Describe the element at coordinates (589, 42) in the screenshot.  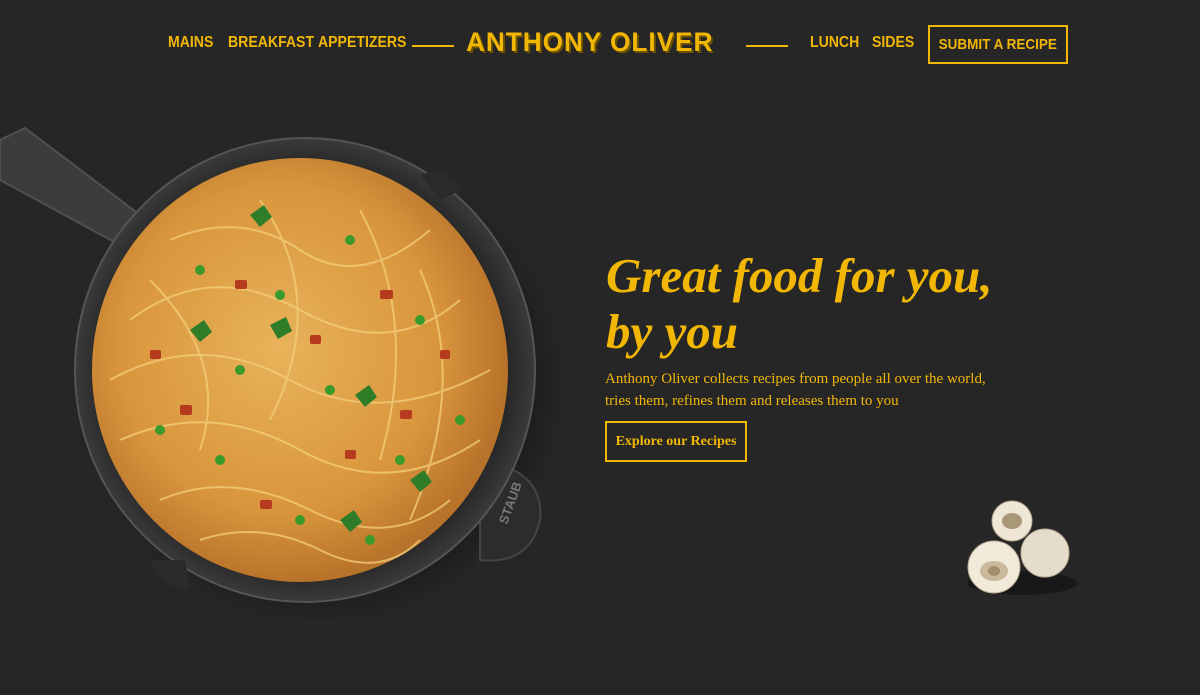
I see `brand-logo: ANTHONY OLIVER` at that location.